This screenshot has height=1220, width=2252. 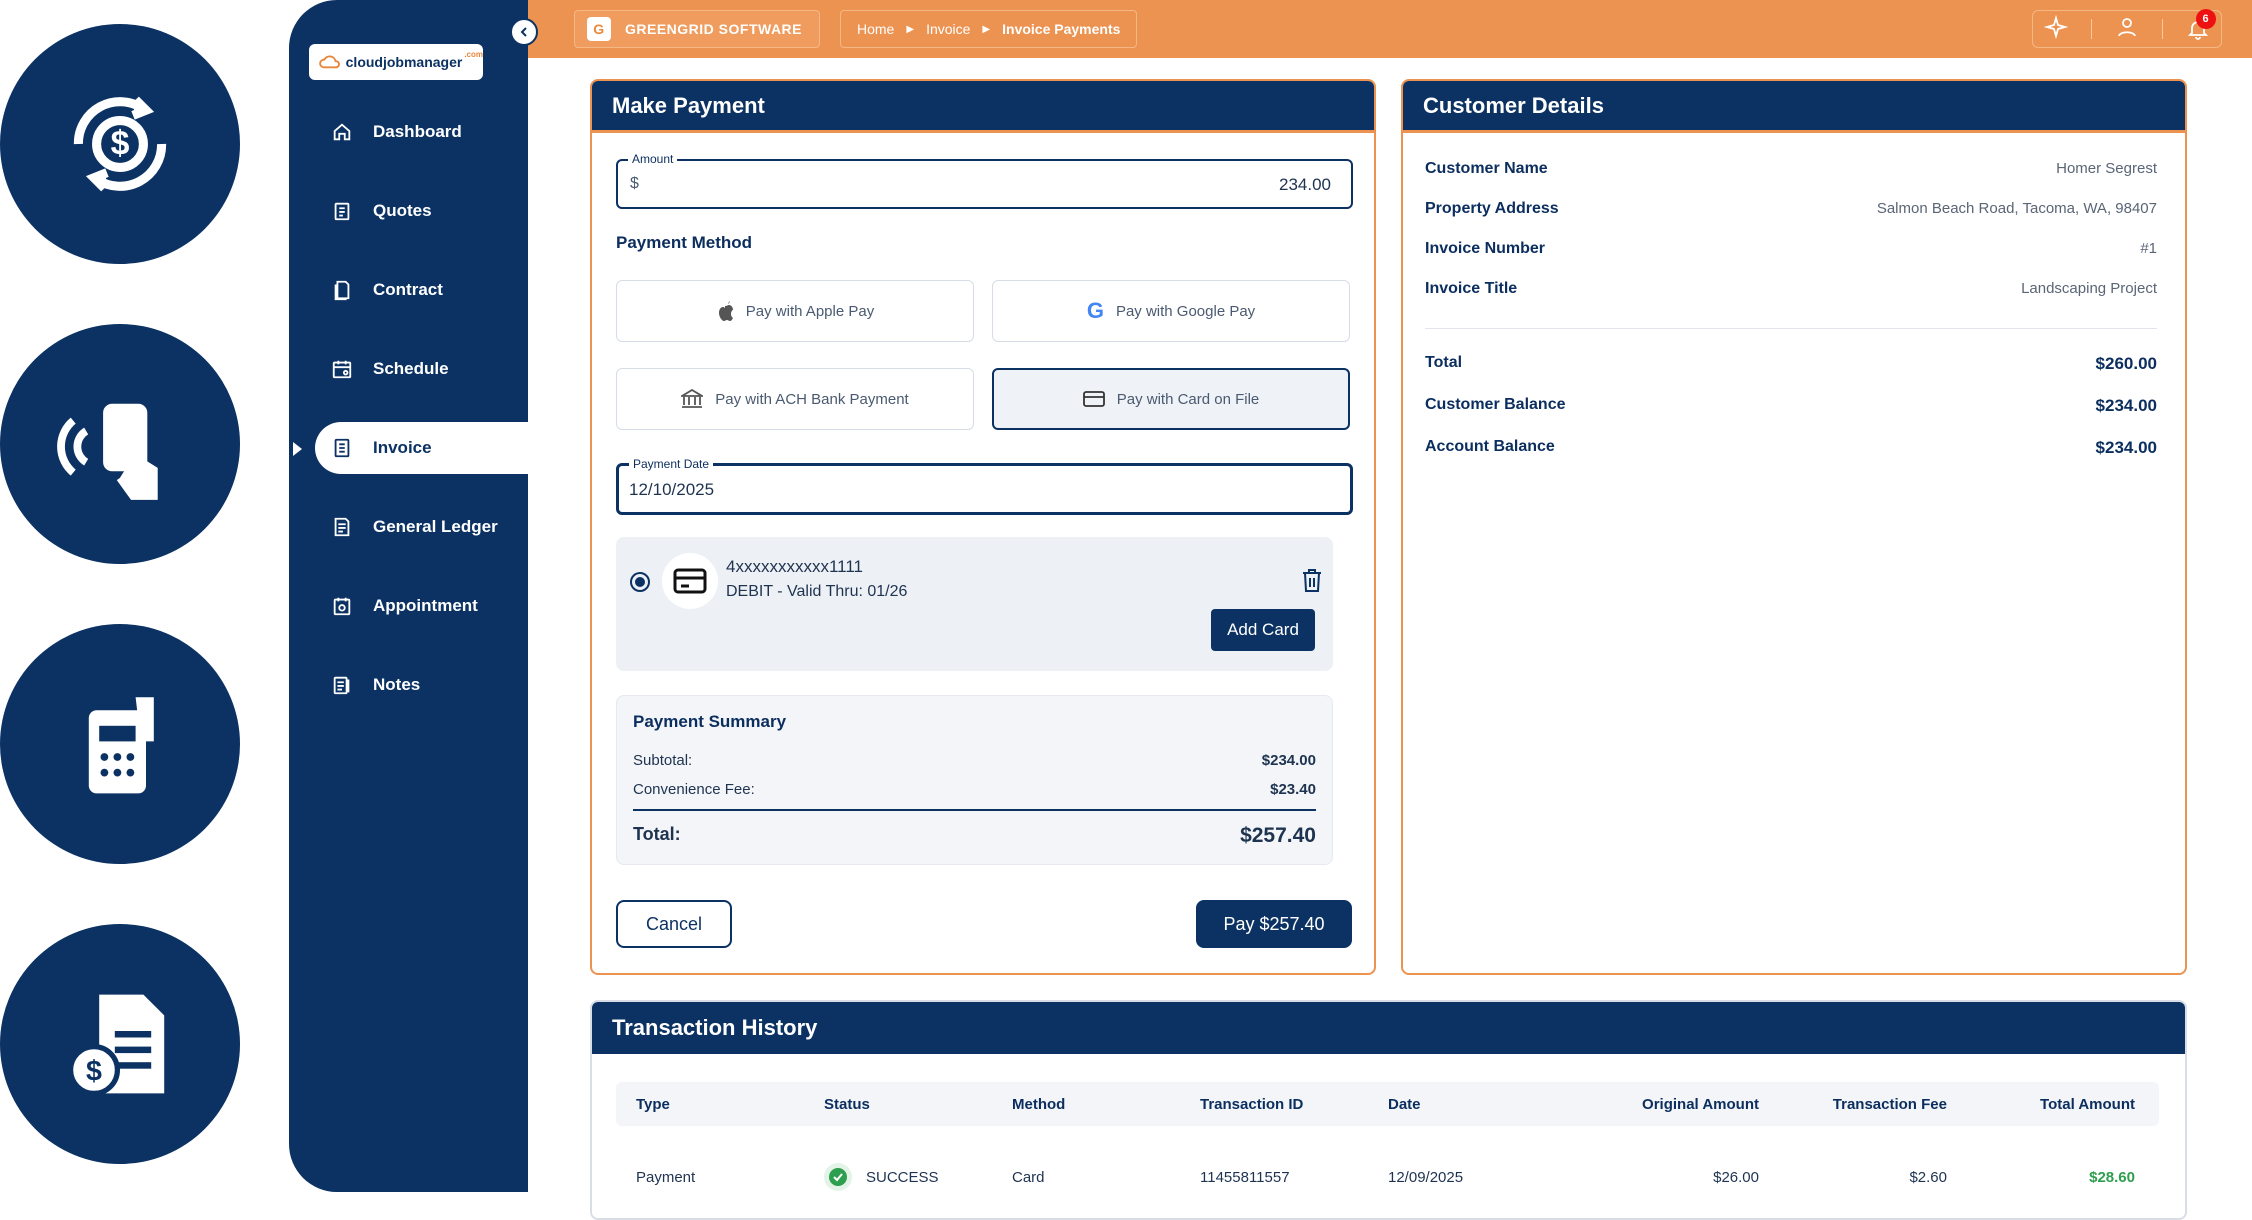 I want to click on apple-pay-button: Pay with Apple Pay, so click(x=795, y=311).